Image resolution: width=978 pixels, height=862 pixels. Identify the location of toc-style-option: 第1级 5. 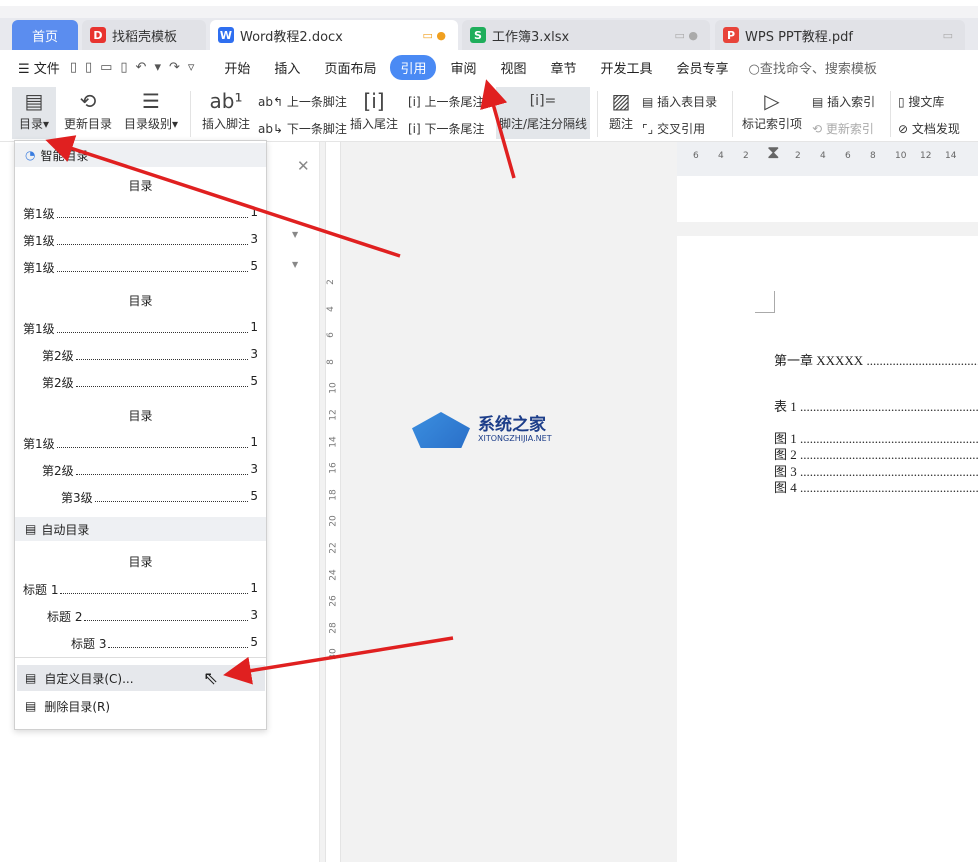
(140, 267).